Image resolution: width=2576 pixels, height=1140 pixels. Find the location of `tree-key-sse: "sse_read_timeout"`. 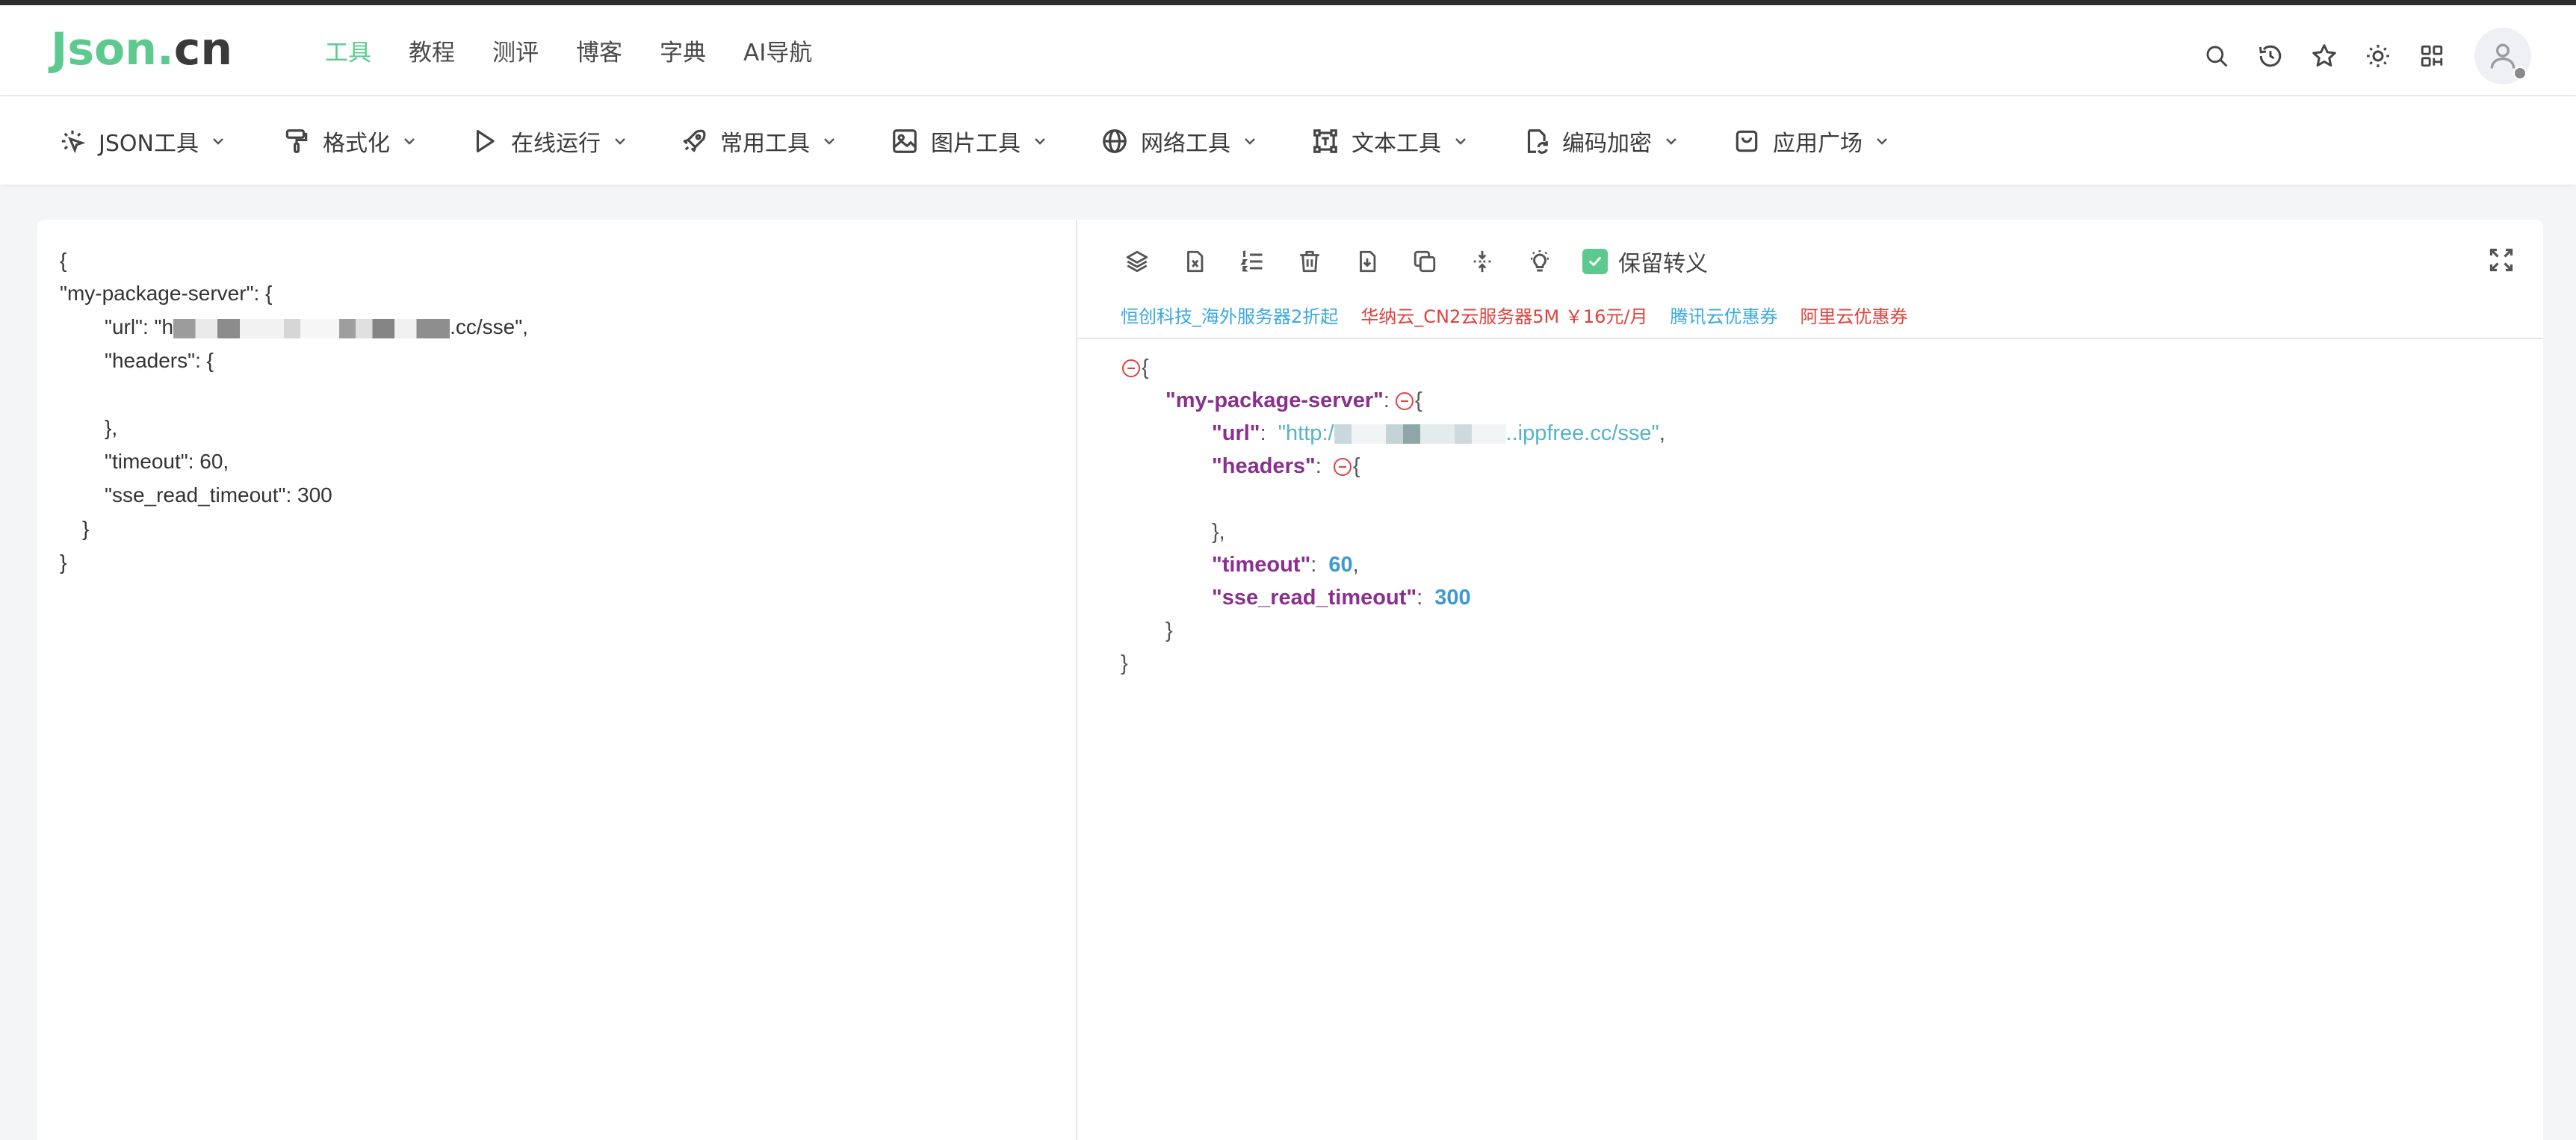

tree-key-sse: "sse_read_timeout" is located at coordinates (1314, 598).